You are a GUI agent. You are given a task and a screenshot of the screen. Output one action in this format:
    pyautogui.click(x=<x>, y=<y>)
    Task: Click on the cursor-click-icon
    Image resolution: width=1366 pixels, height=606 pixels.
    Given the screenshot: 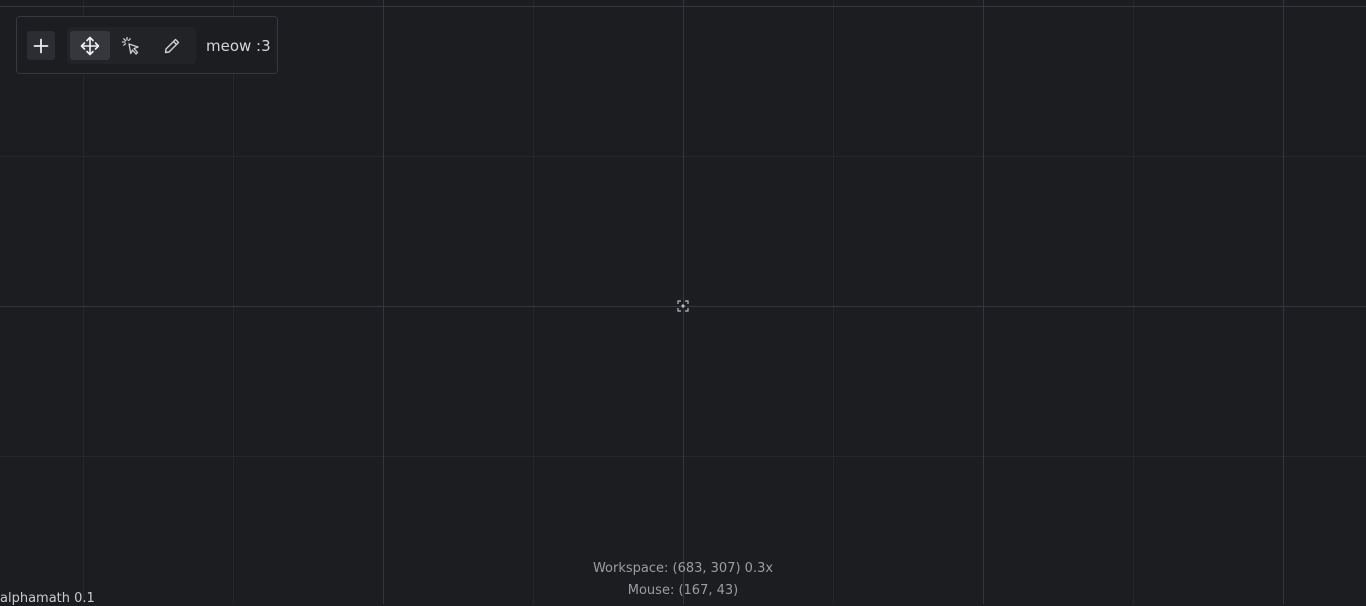 What is the action you would take?
    pyautogui.click(x=130, y=45)
    